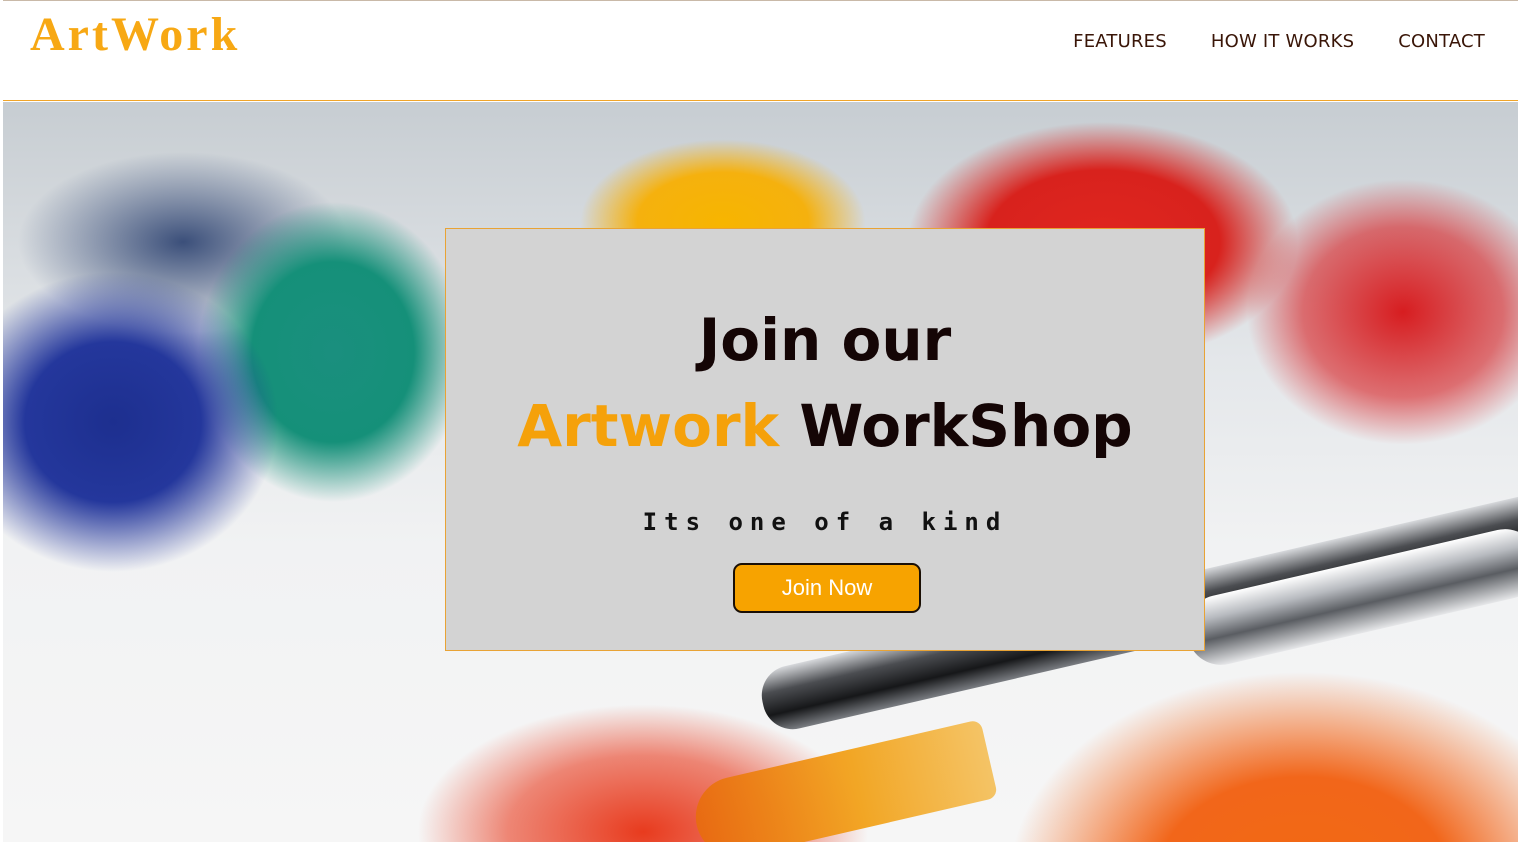  I want to click on promo-subtitle: Its one of a kind, so click(825, 522).